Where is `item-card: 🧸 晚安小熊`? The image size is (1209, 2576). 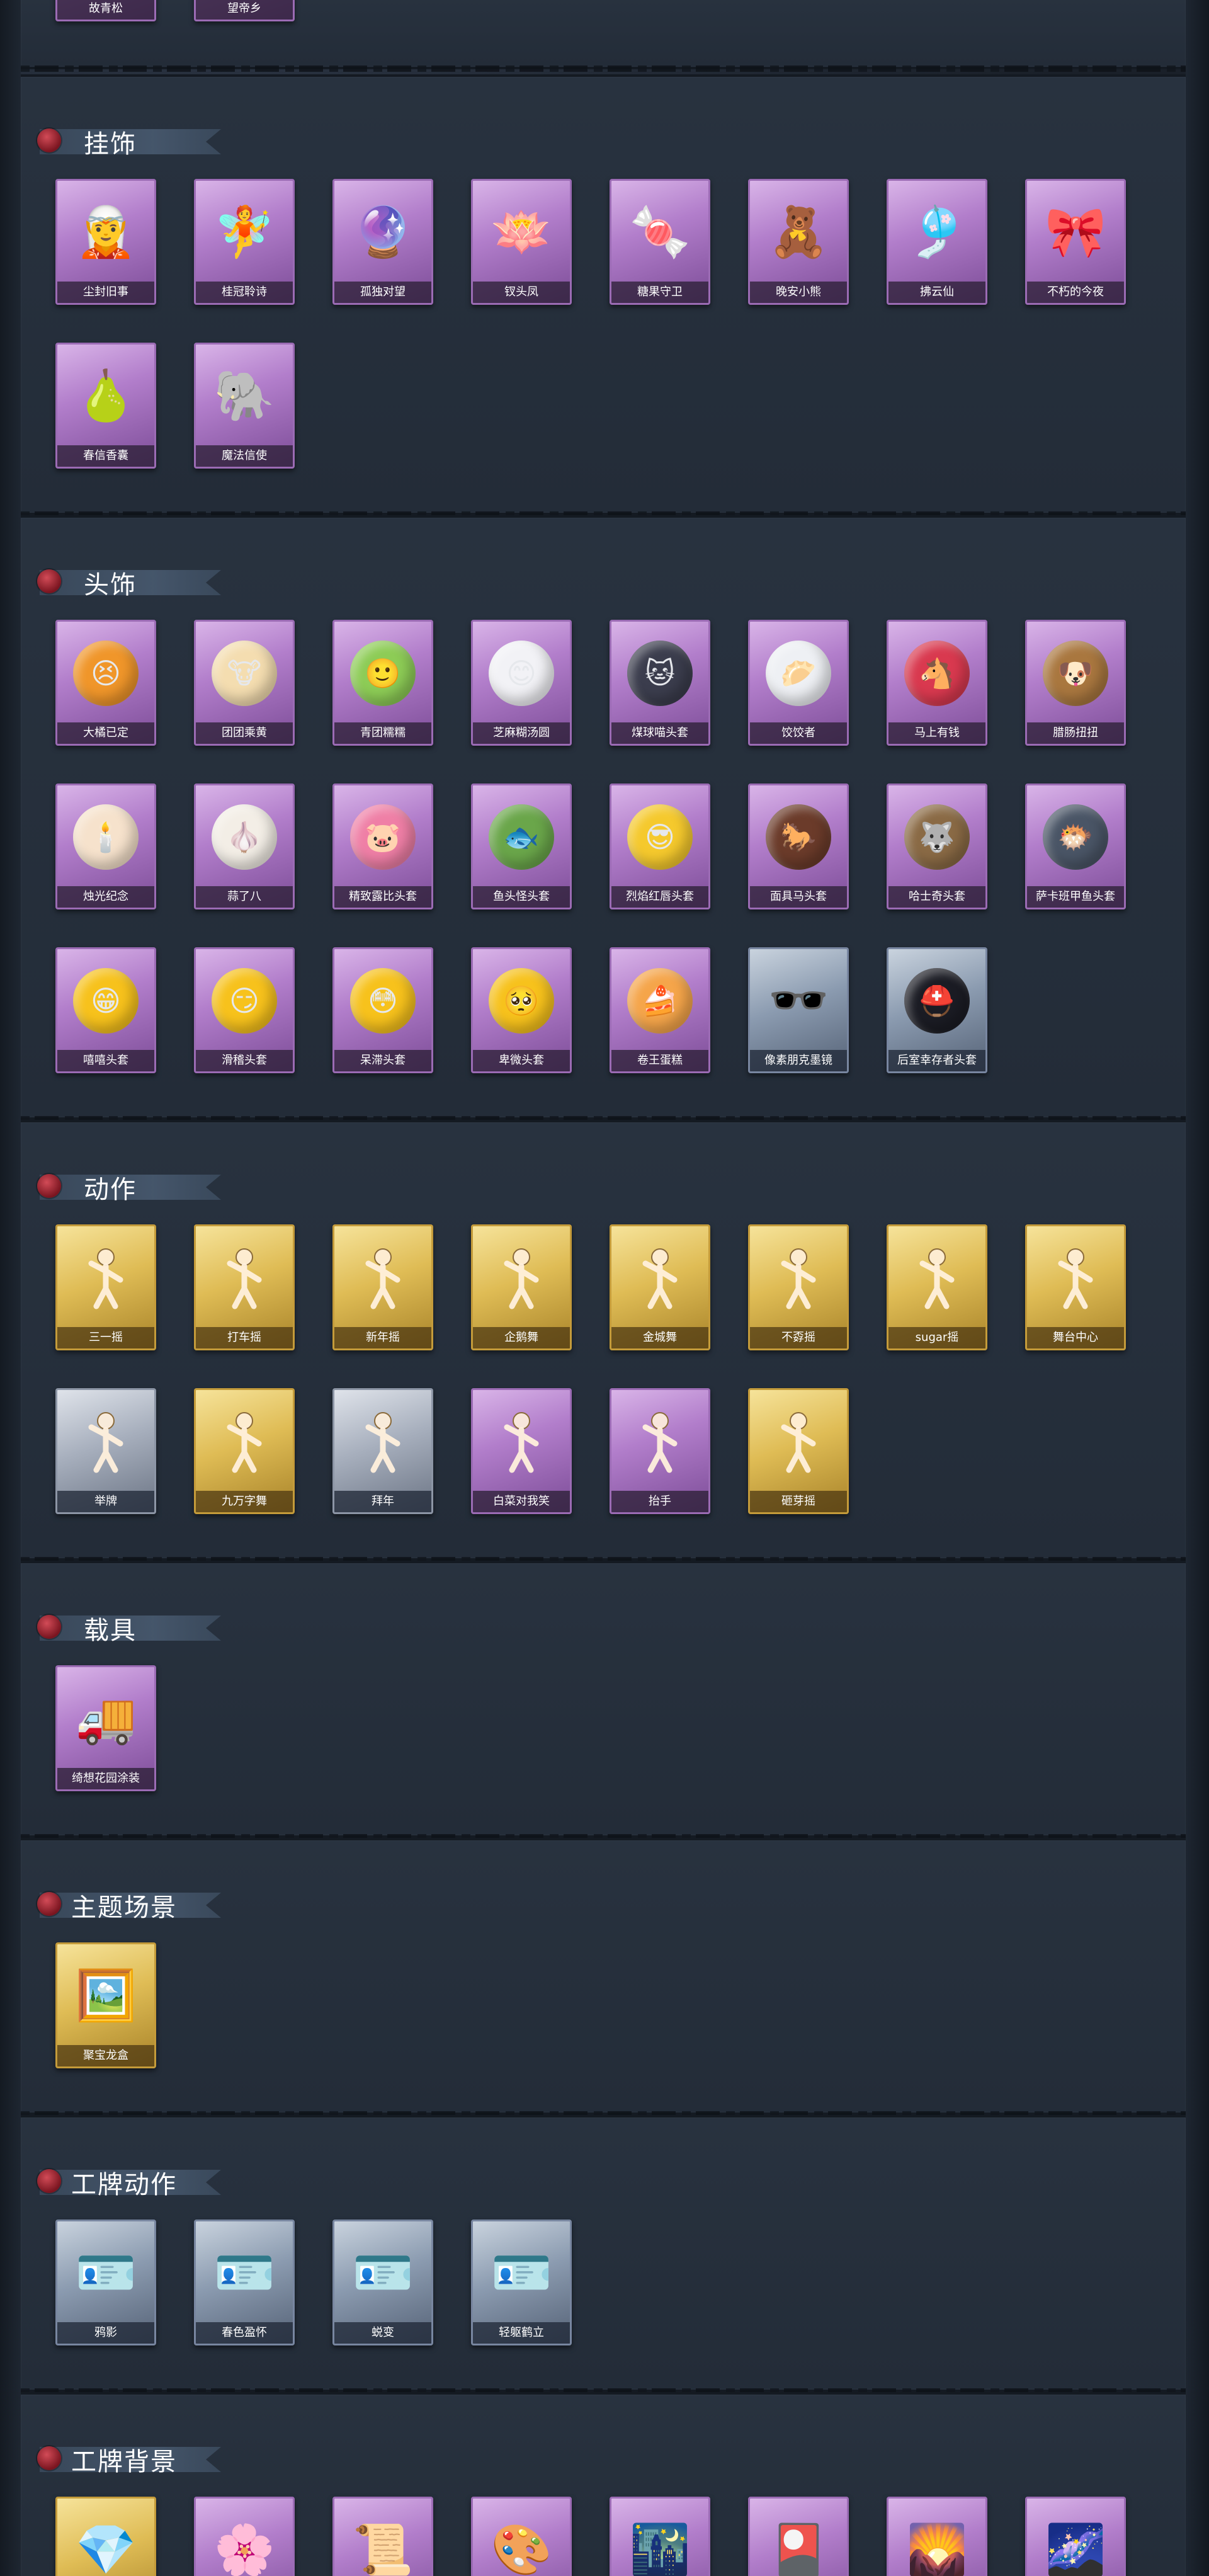 item-card: 🧸 晚安小熊 is located at coordinates (798, 242).